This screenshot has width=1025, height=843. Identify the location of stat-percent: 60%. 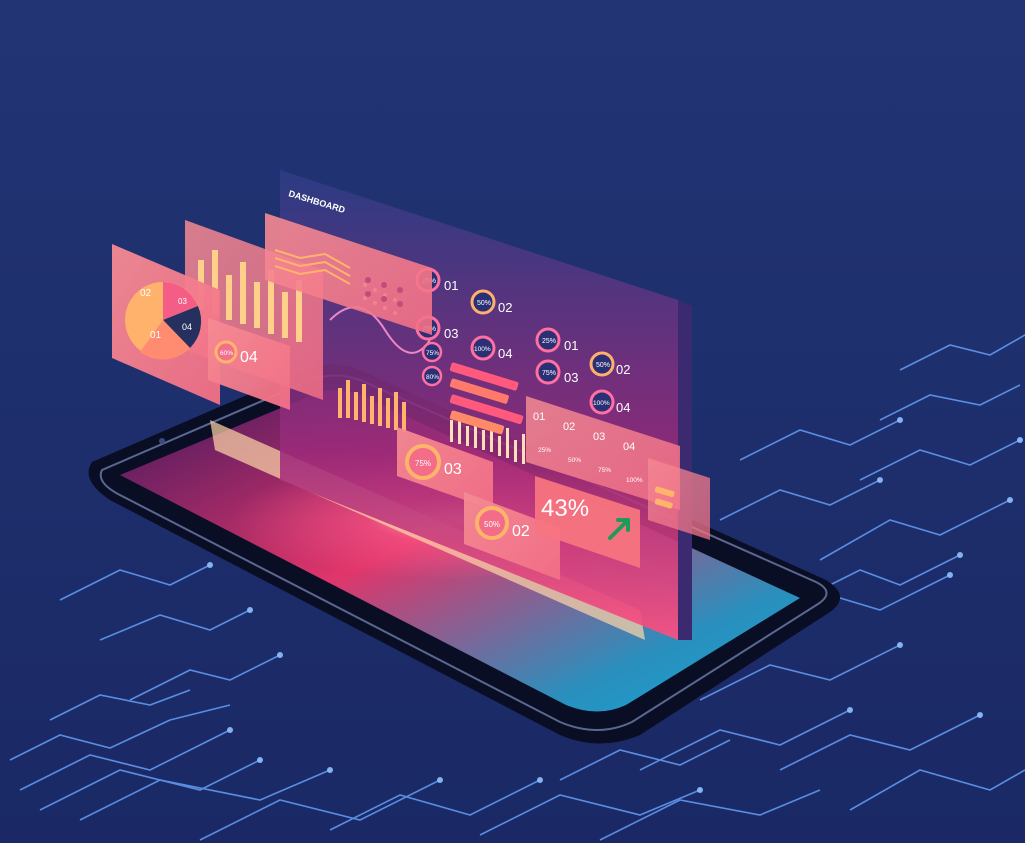
(226, 353).